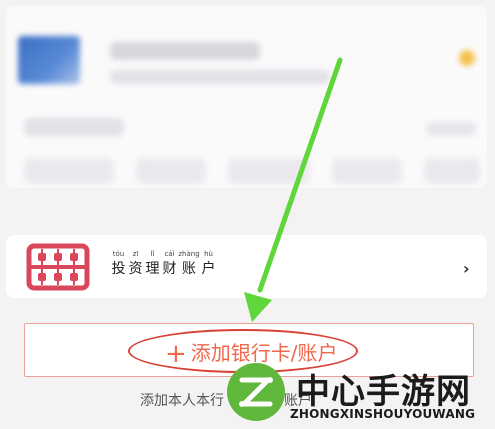 This screenshot has height=429, width=495. Describe the element at coordinates (256, 392) in the screenshot. I see `watermark-logo` at that location.